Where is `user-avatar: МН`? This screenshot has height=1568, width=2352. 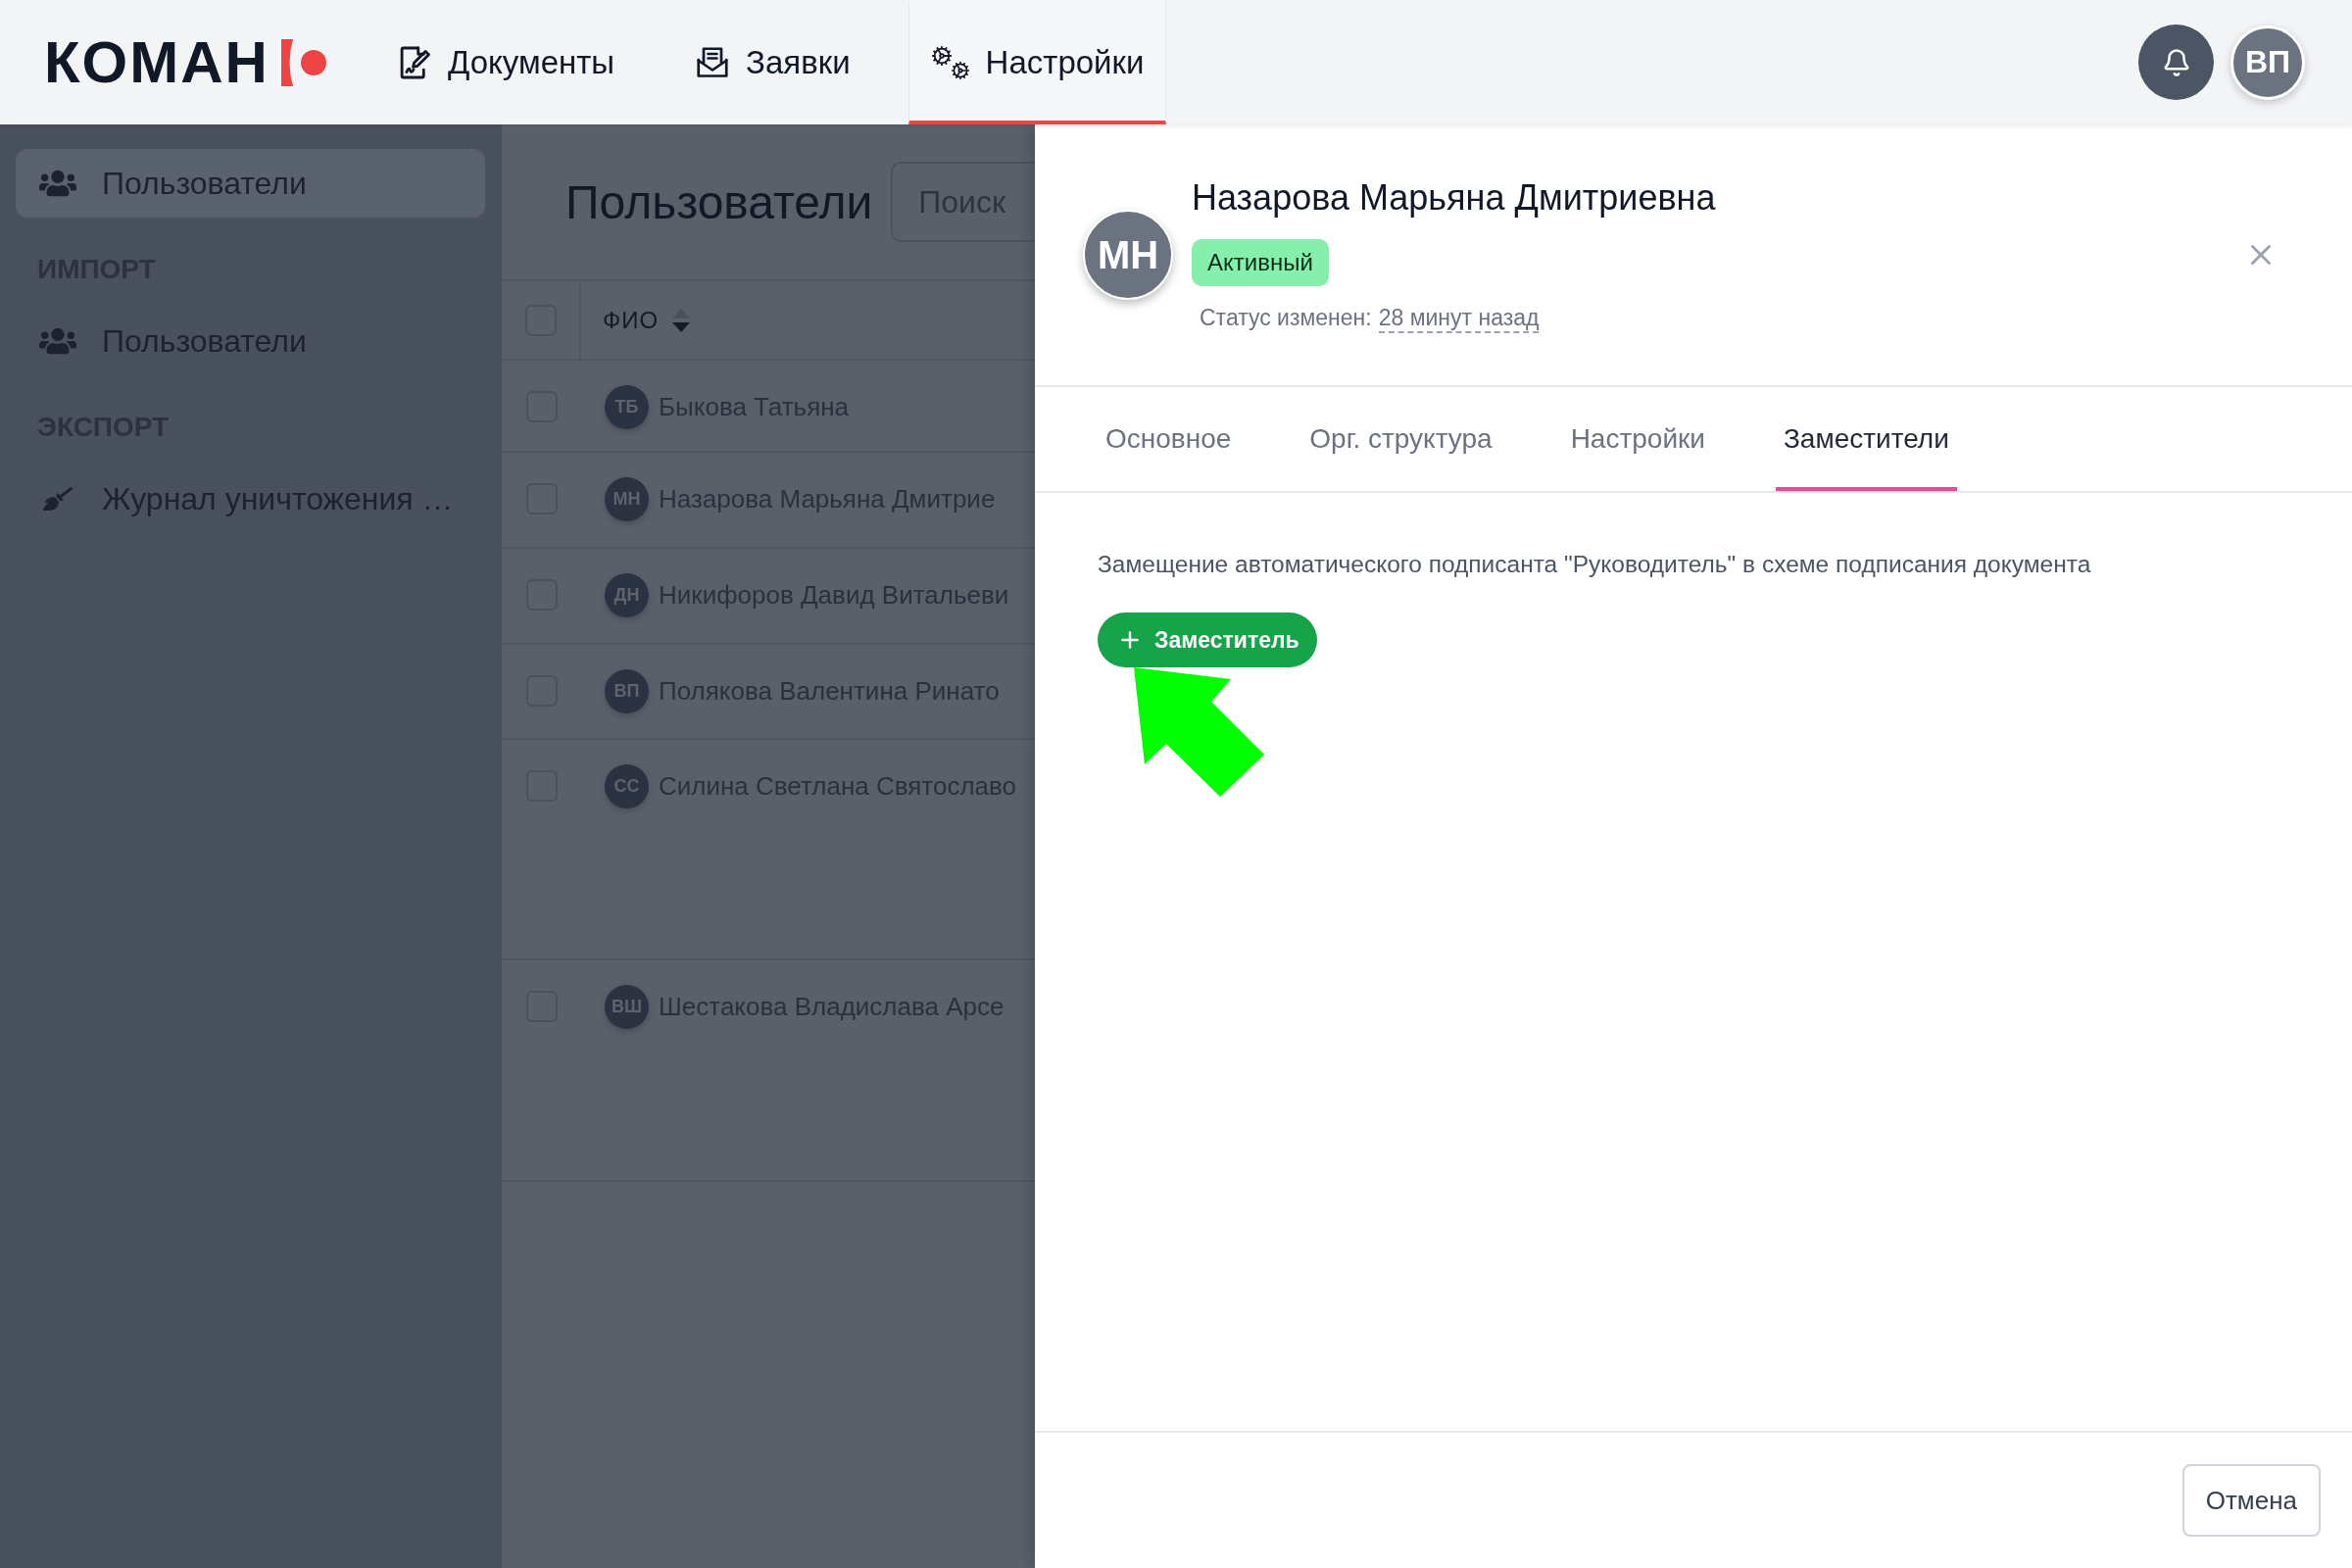 user-avatar: МН is located at coordinates (1128, 255).